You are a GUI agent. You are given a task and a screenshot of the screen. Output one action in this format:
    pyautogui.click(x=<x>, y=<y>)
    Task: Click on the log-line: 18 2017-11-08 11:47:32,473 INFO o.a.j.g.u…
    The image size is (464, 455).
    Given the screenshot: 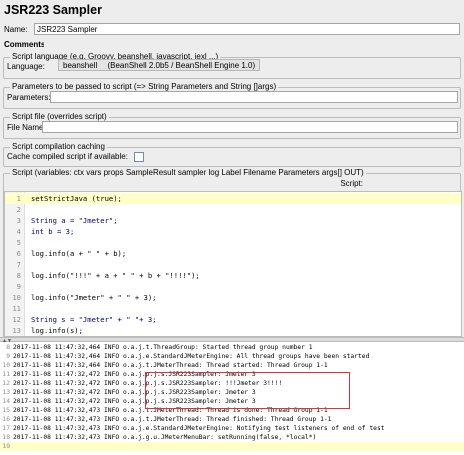 What is the action you would take?
    pyautogui.click(x=159, y=437)
    